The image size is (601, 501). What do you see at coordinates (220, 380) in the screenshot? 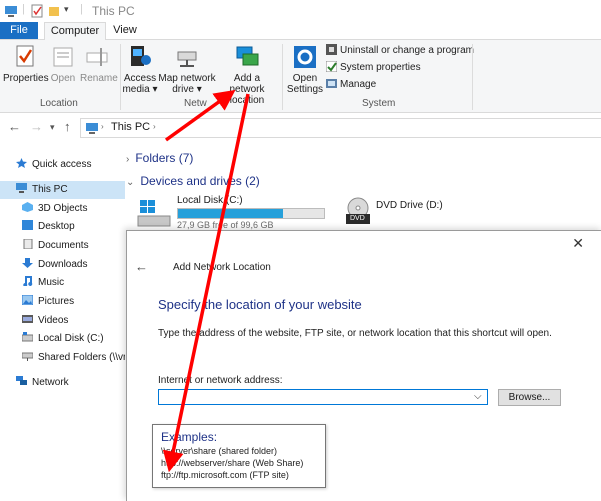
I see `address-label: Internet or network address:` at bounding box center [220, 380].